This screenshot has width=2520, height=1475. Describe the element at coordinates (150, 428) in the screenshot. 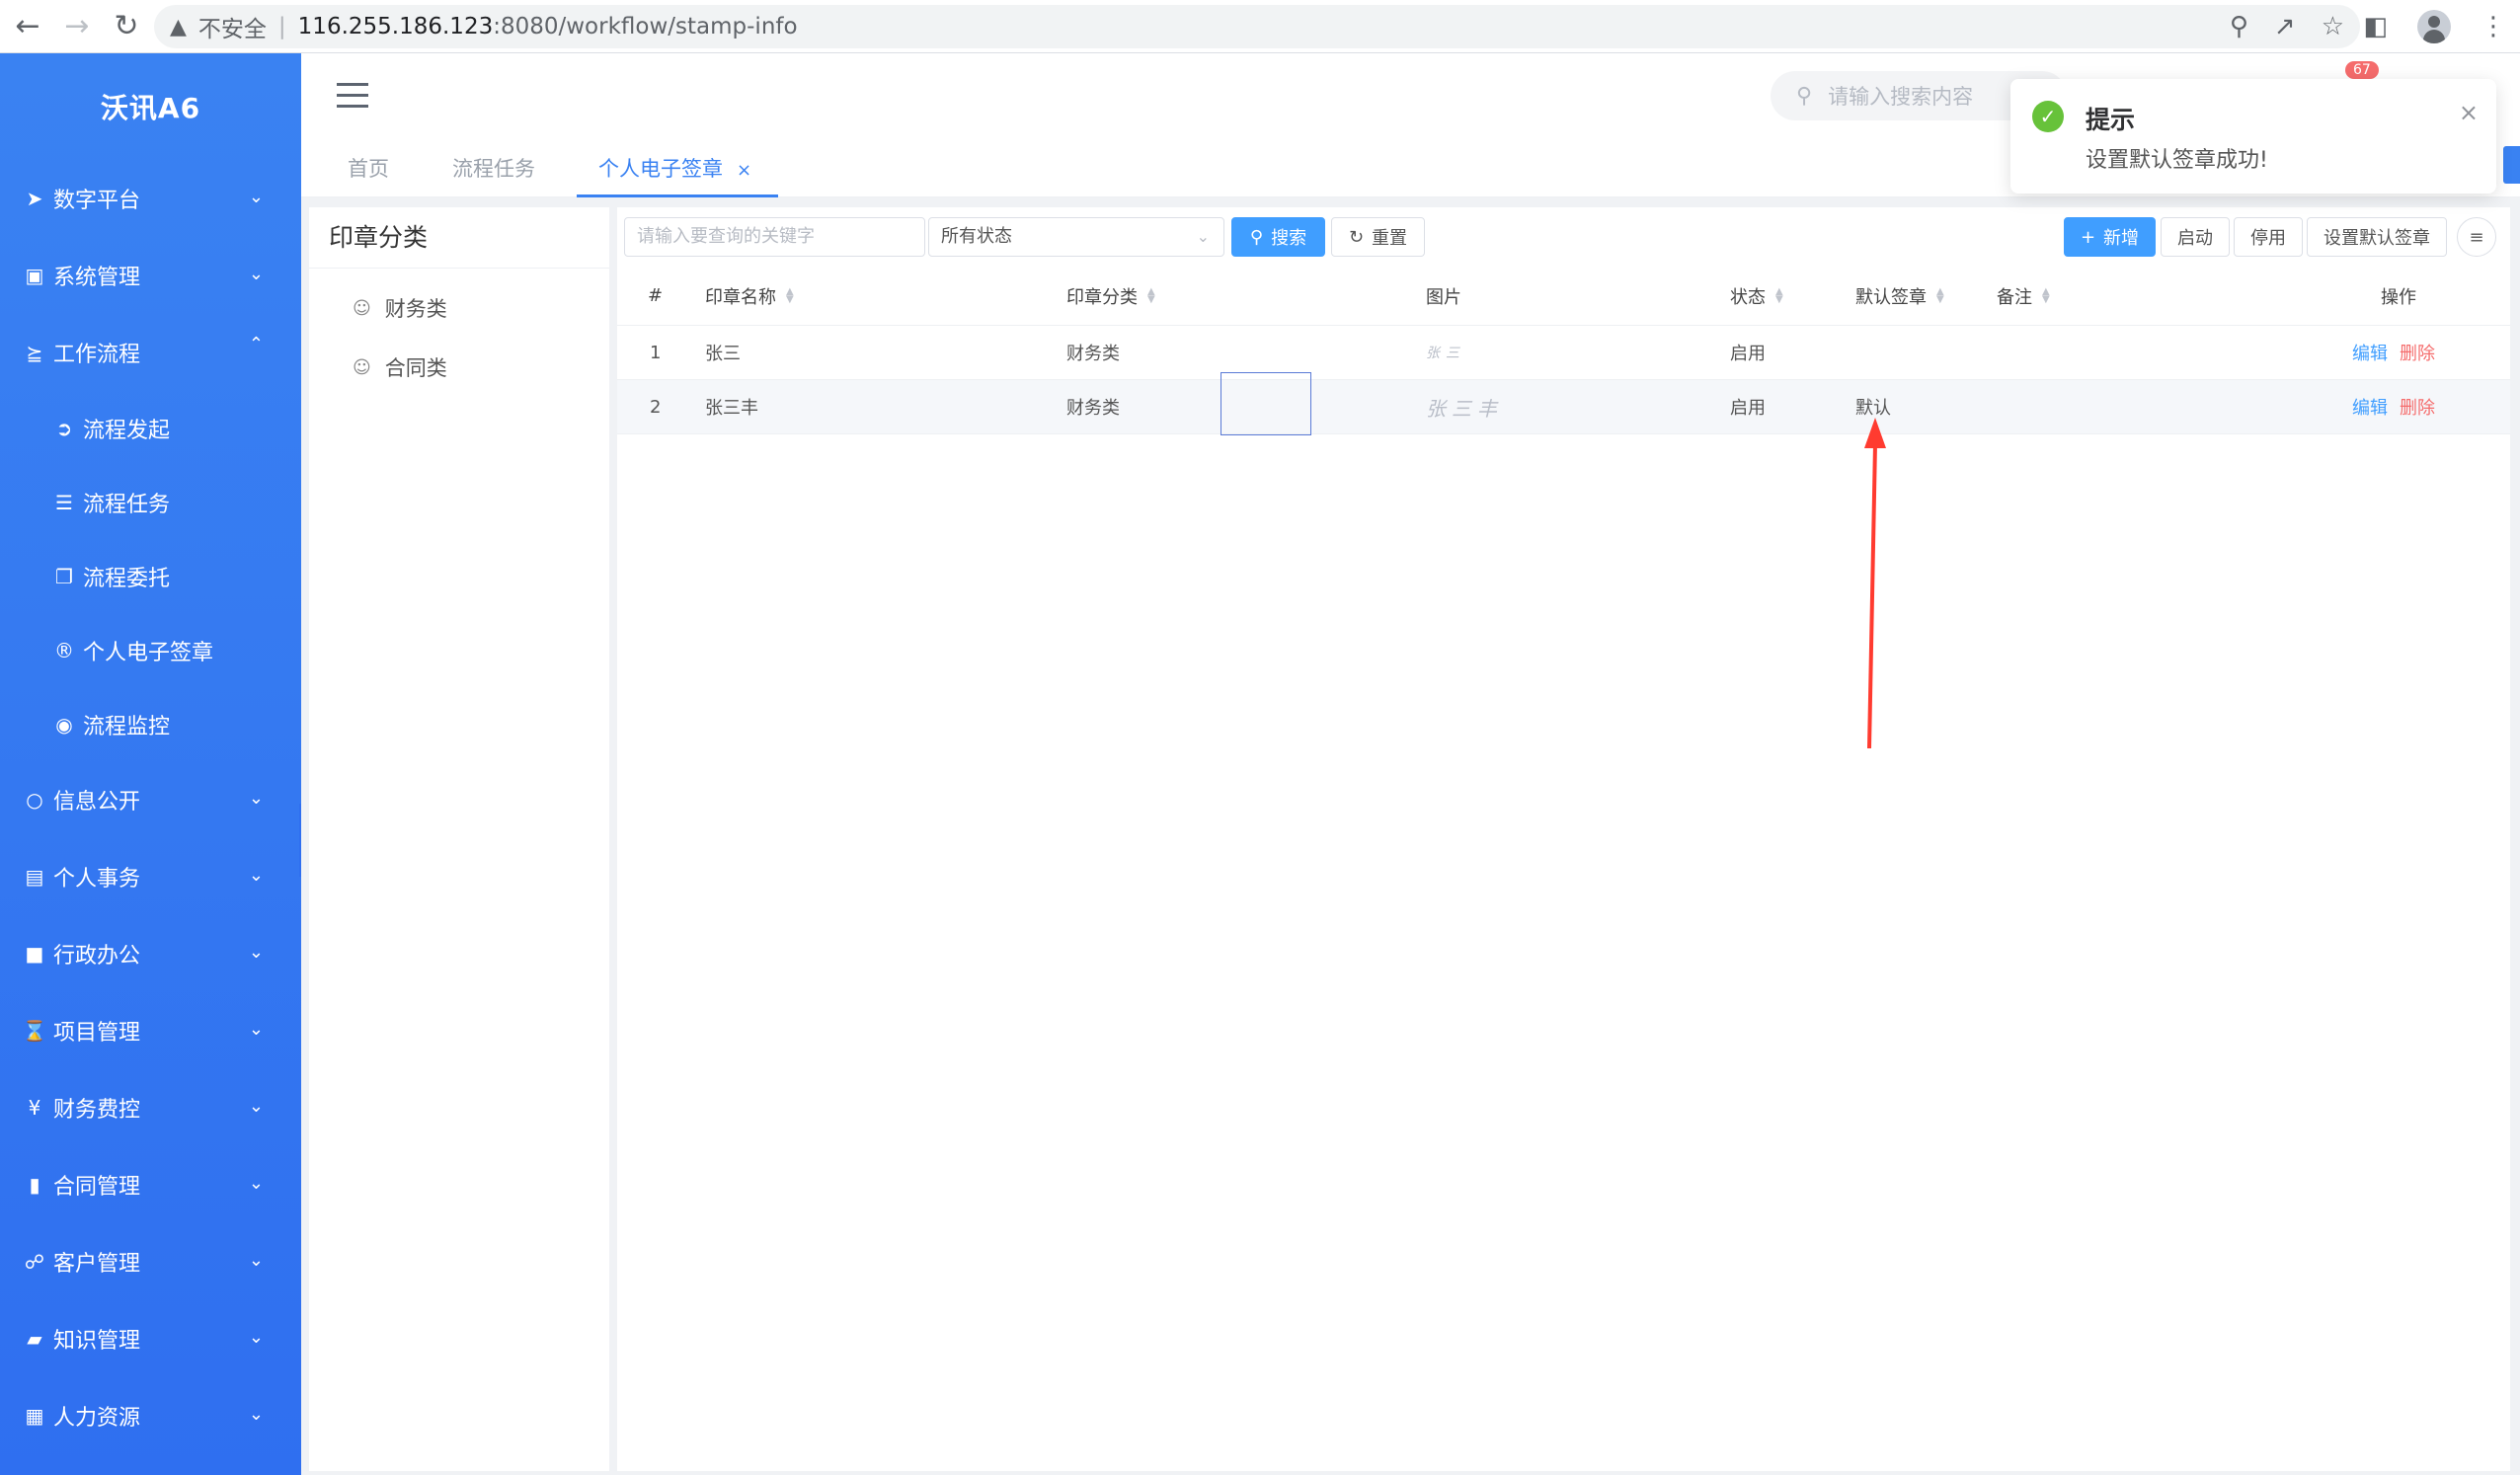

I see `sidebar-subitem-start: ➲ 流程发起` at that location.